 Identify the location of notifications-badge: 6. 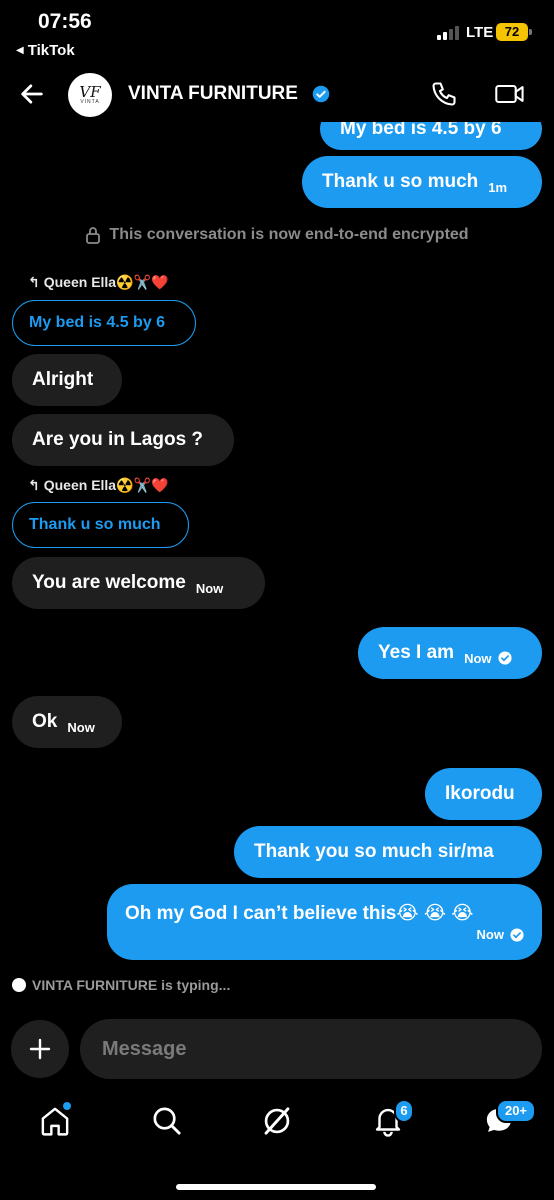
(404, 1111).